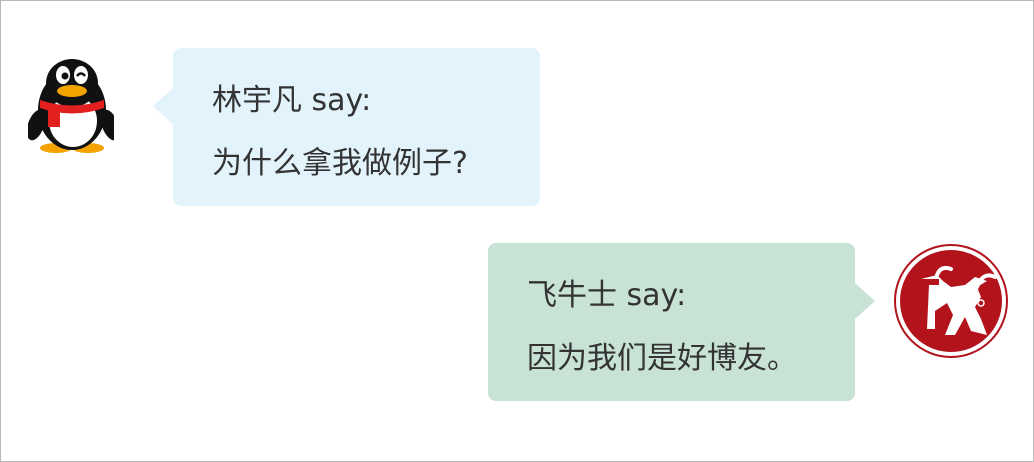 The height and width of the screenshot is (462, 1034). Describe the element at coordinates (73, 105) in the screenshot. I see `penguin-avatar-icon` at that location.